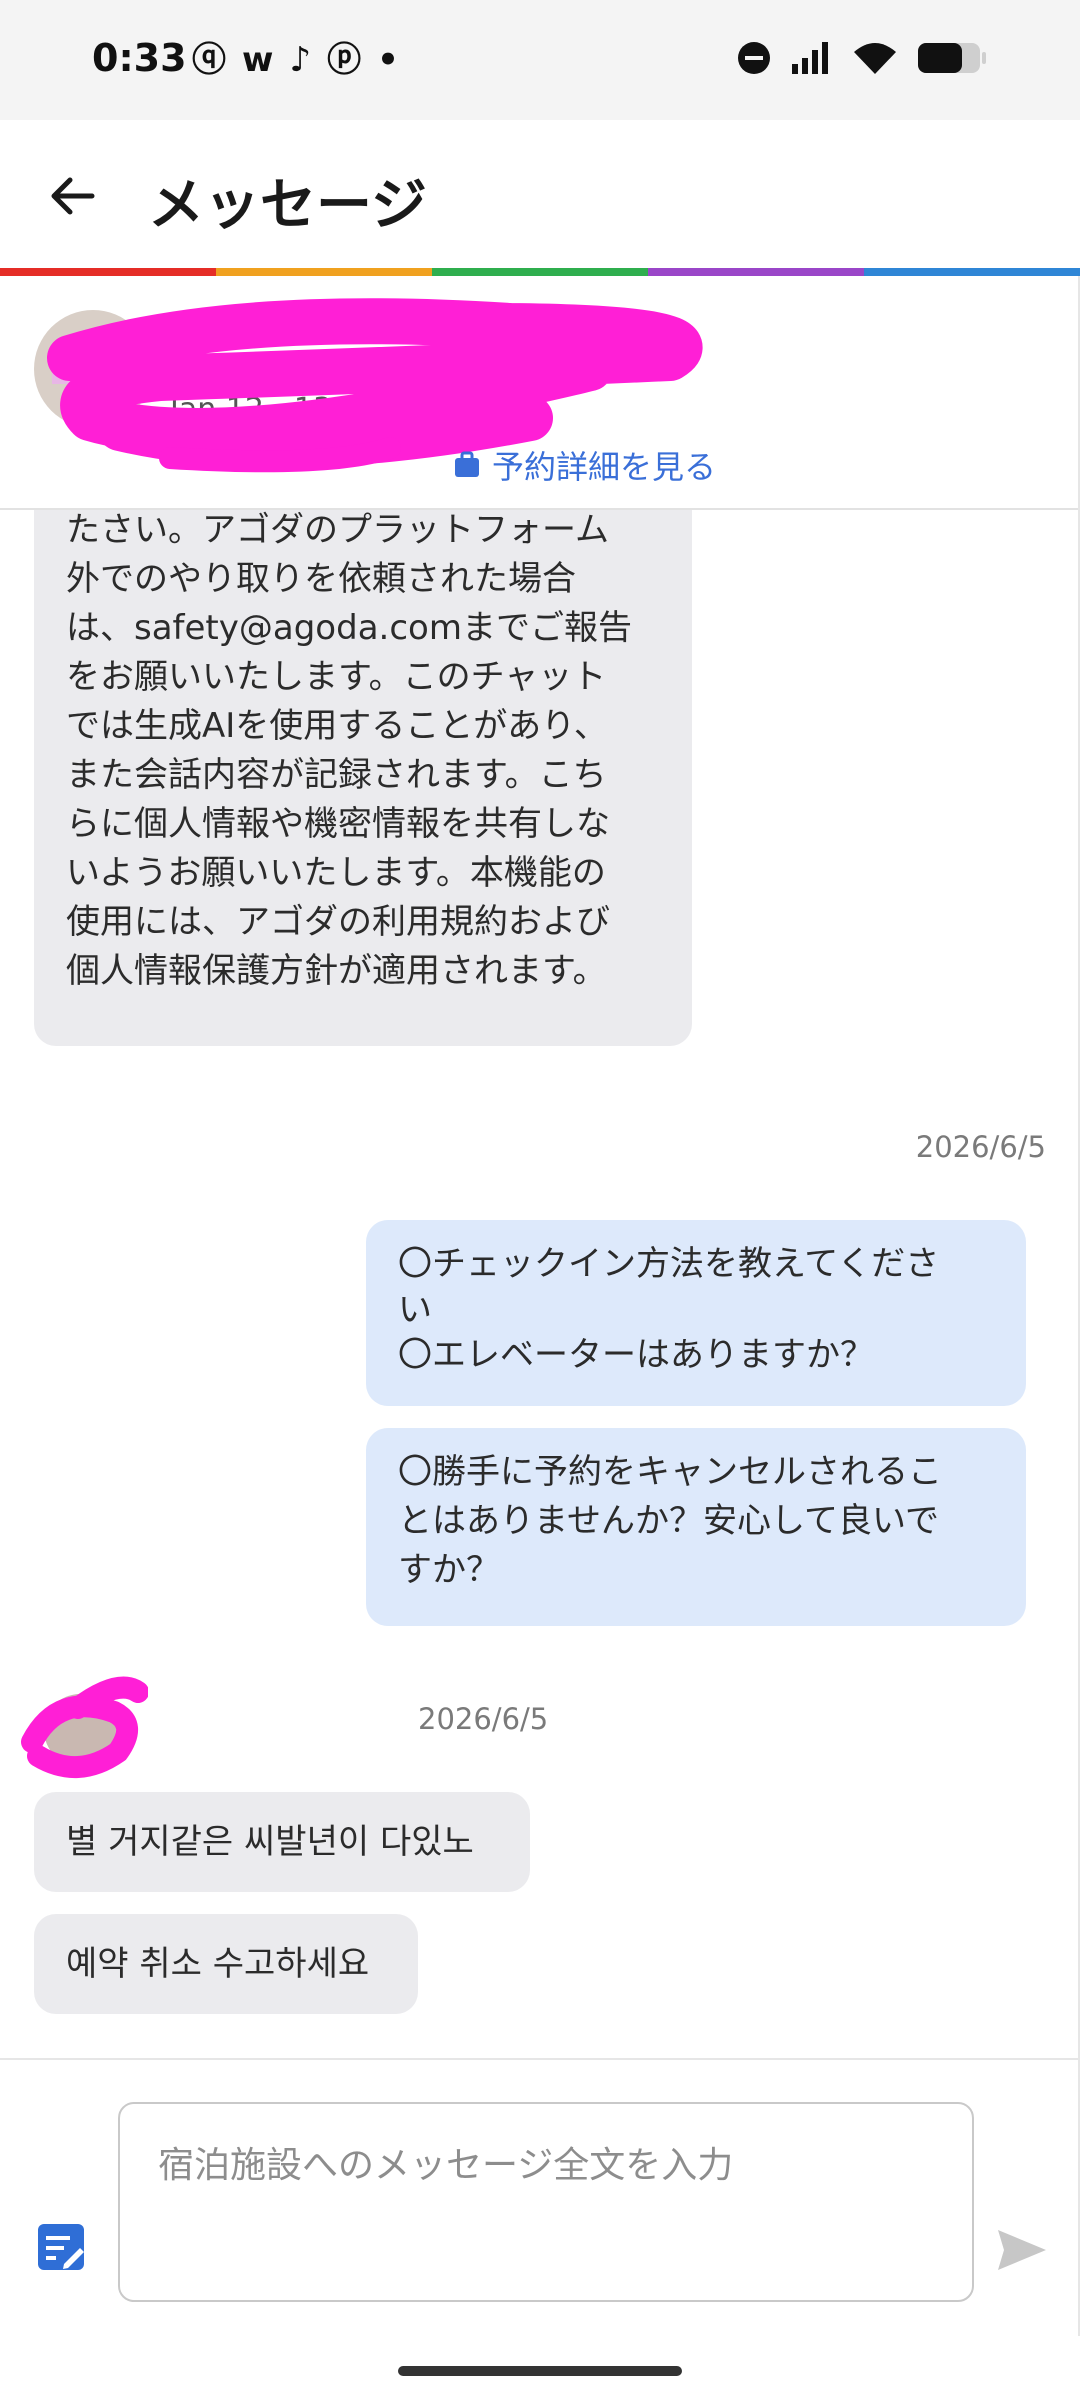 The height and width of the screenshot is (2400, 1080). Describe the element at coordinates (344, 60) in the screenshot. I see `pinterest-icon: ⓟ` at that location.